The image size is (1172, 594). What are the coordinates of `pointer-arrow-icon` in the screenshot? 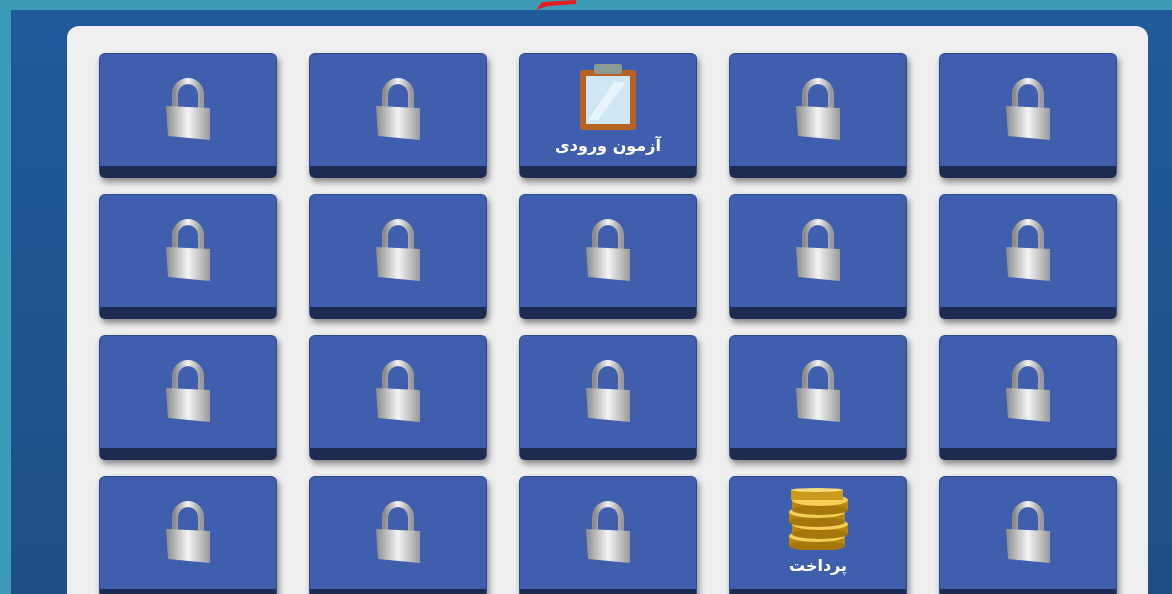 It's located at (556, 5).